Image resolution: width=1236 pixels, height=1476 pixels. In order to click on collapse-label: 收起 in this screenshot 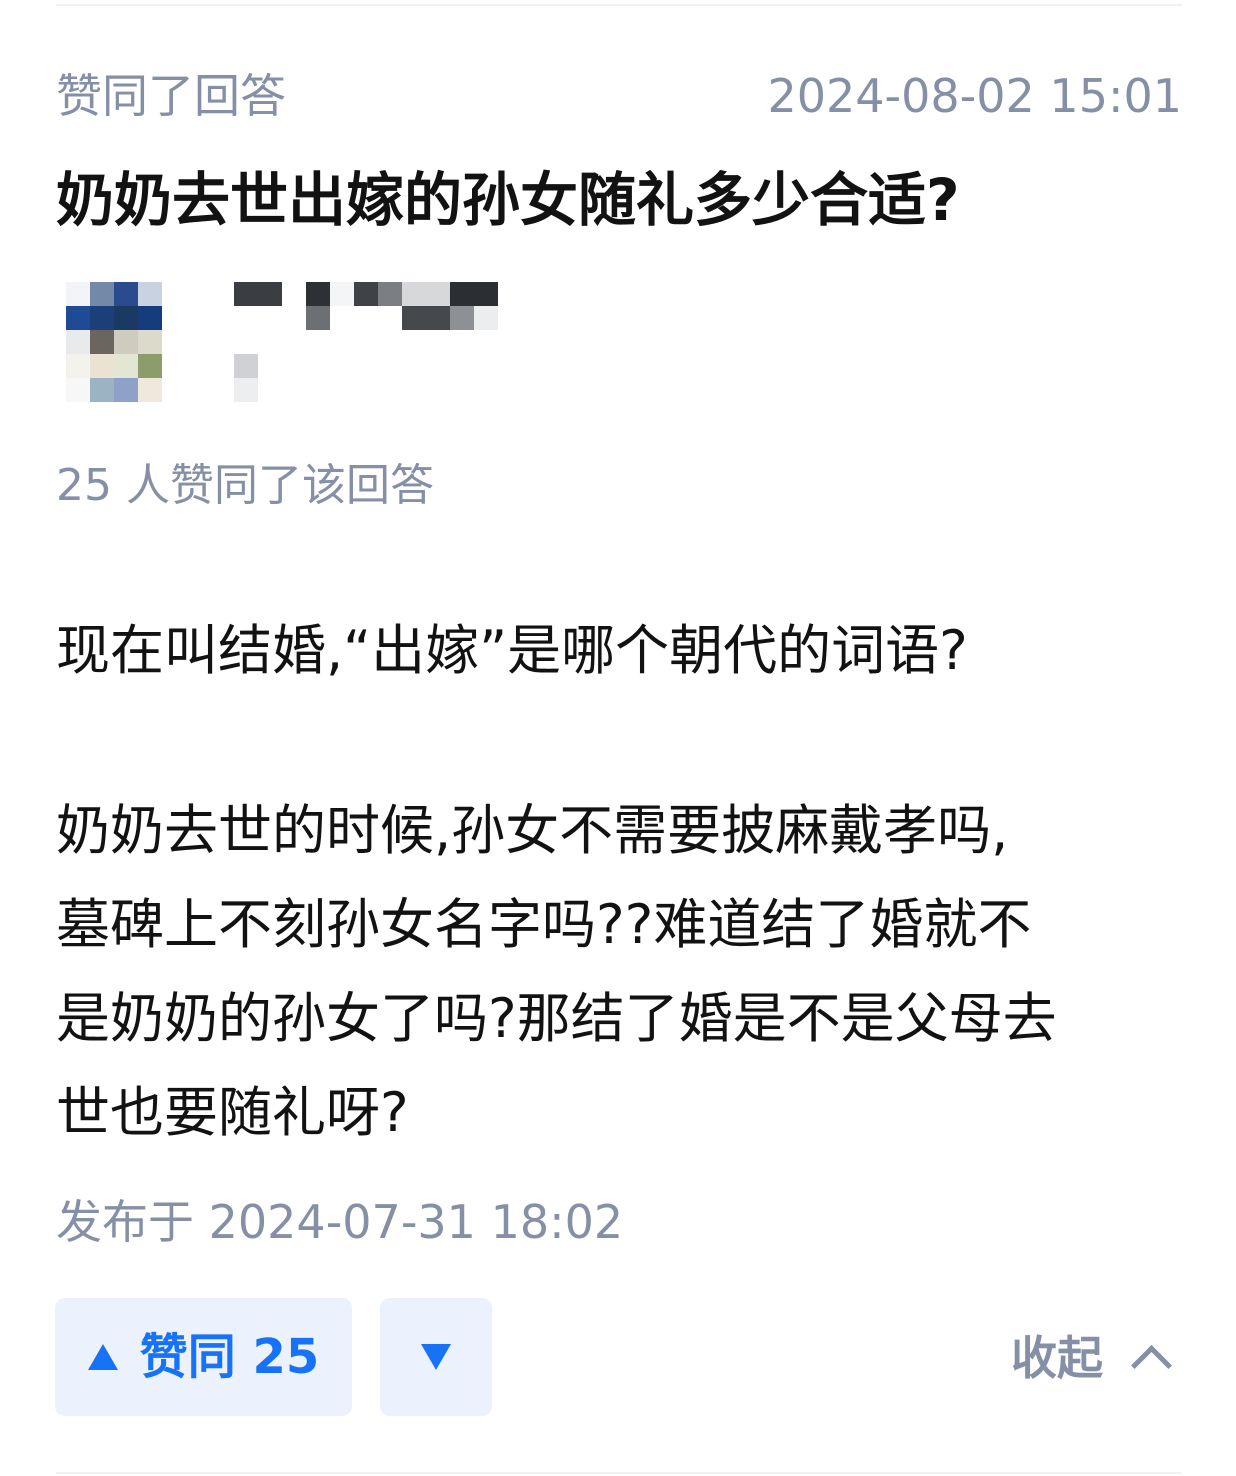, I will do `click(1057, 1358)`.